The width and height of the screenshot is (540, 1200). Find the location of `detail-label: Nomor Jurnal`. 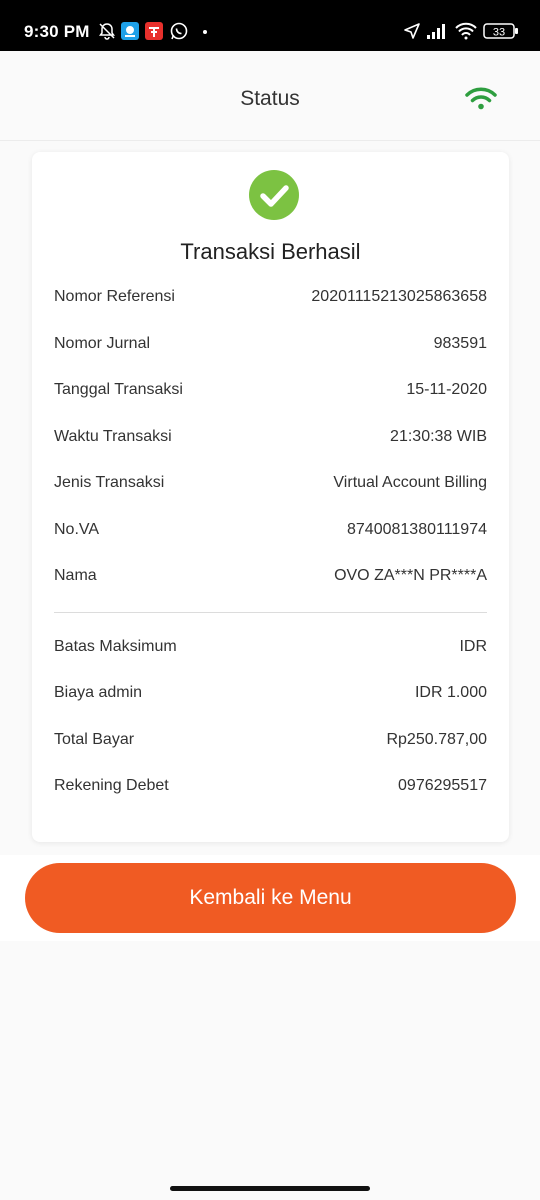

detail-label: Nomor Jurnal is located at coordinates (102, 343).